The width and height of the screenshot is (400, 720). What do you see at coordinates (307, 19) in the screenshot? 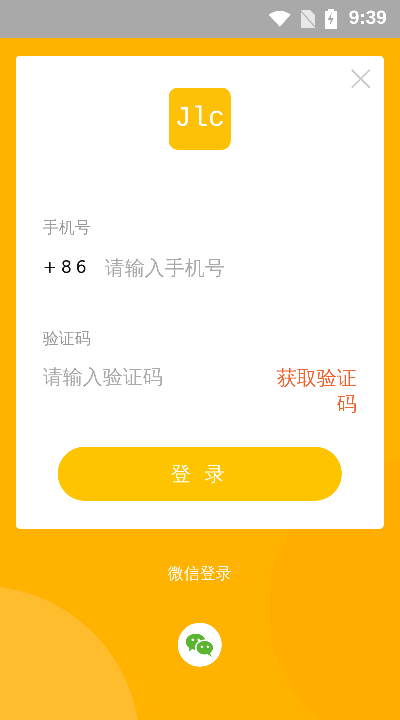
I see `no-sim-icon` at bounding box center [307, 19].